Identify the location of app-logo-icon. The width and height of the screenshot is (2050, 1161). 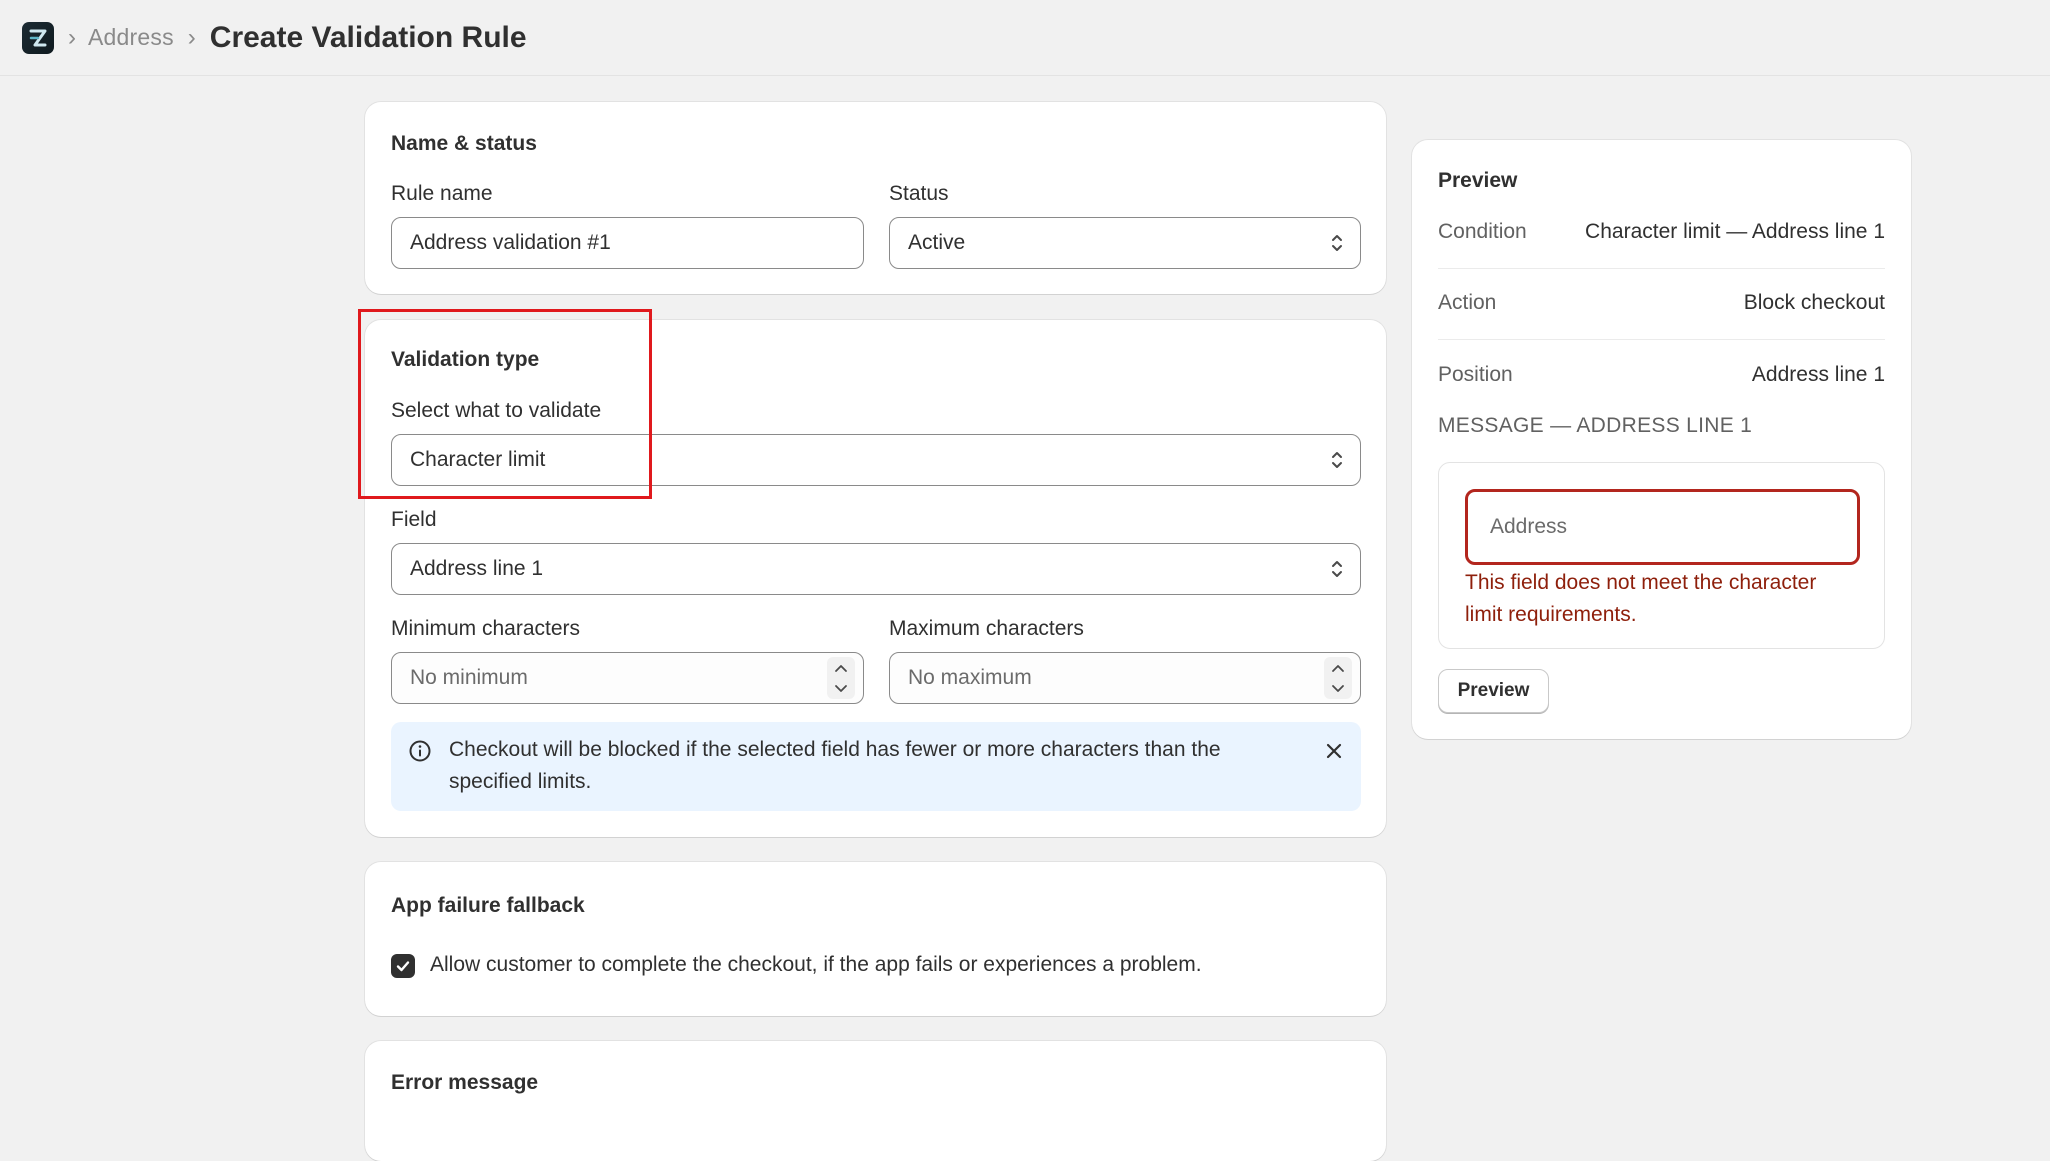
(38, 37).